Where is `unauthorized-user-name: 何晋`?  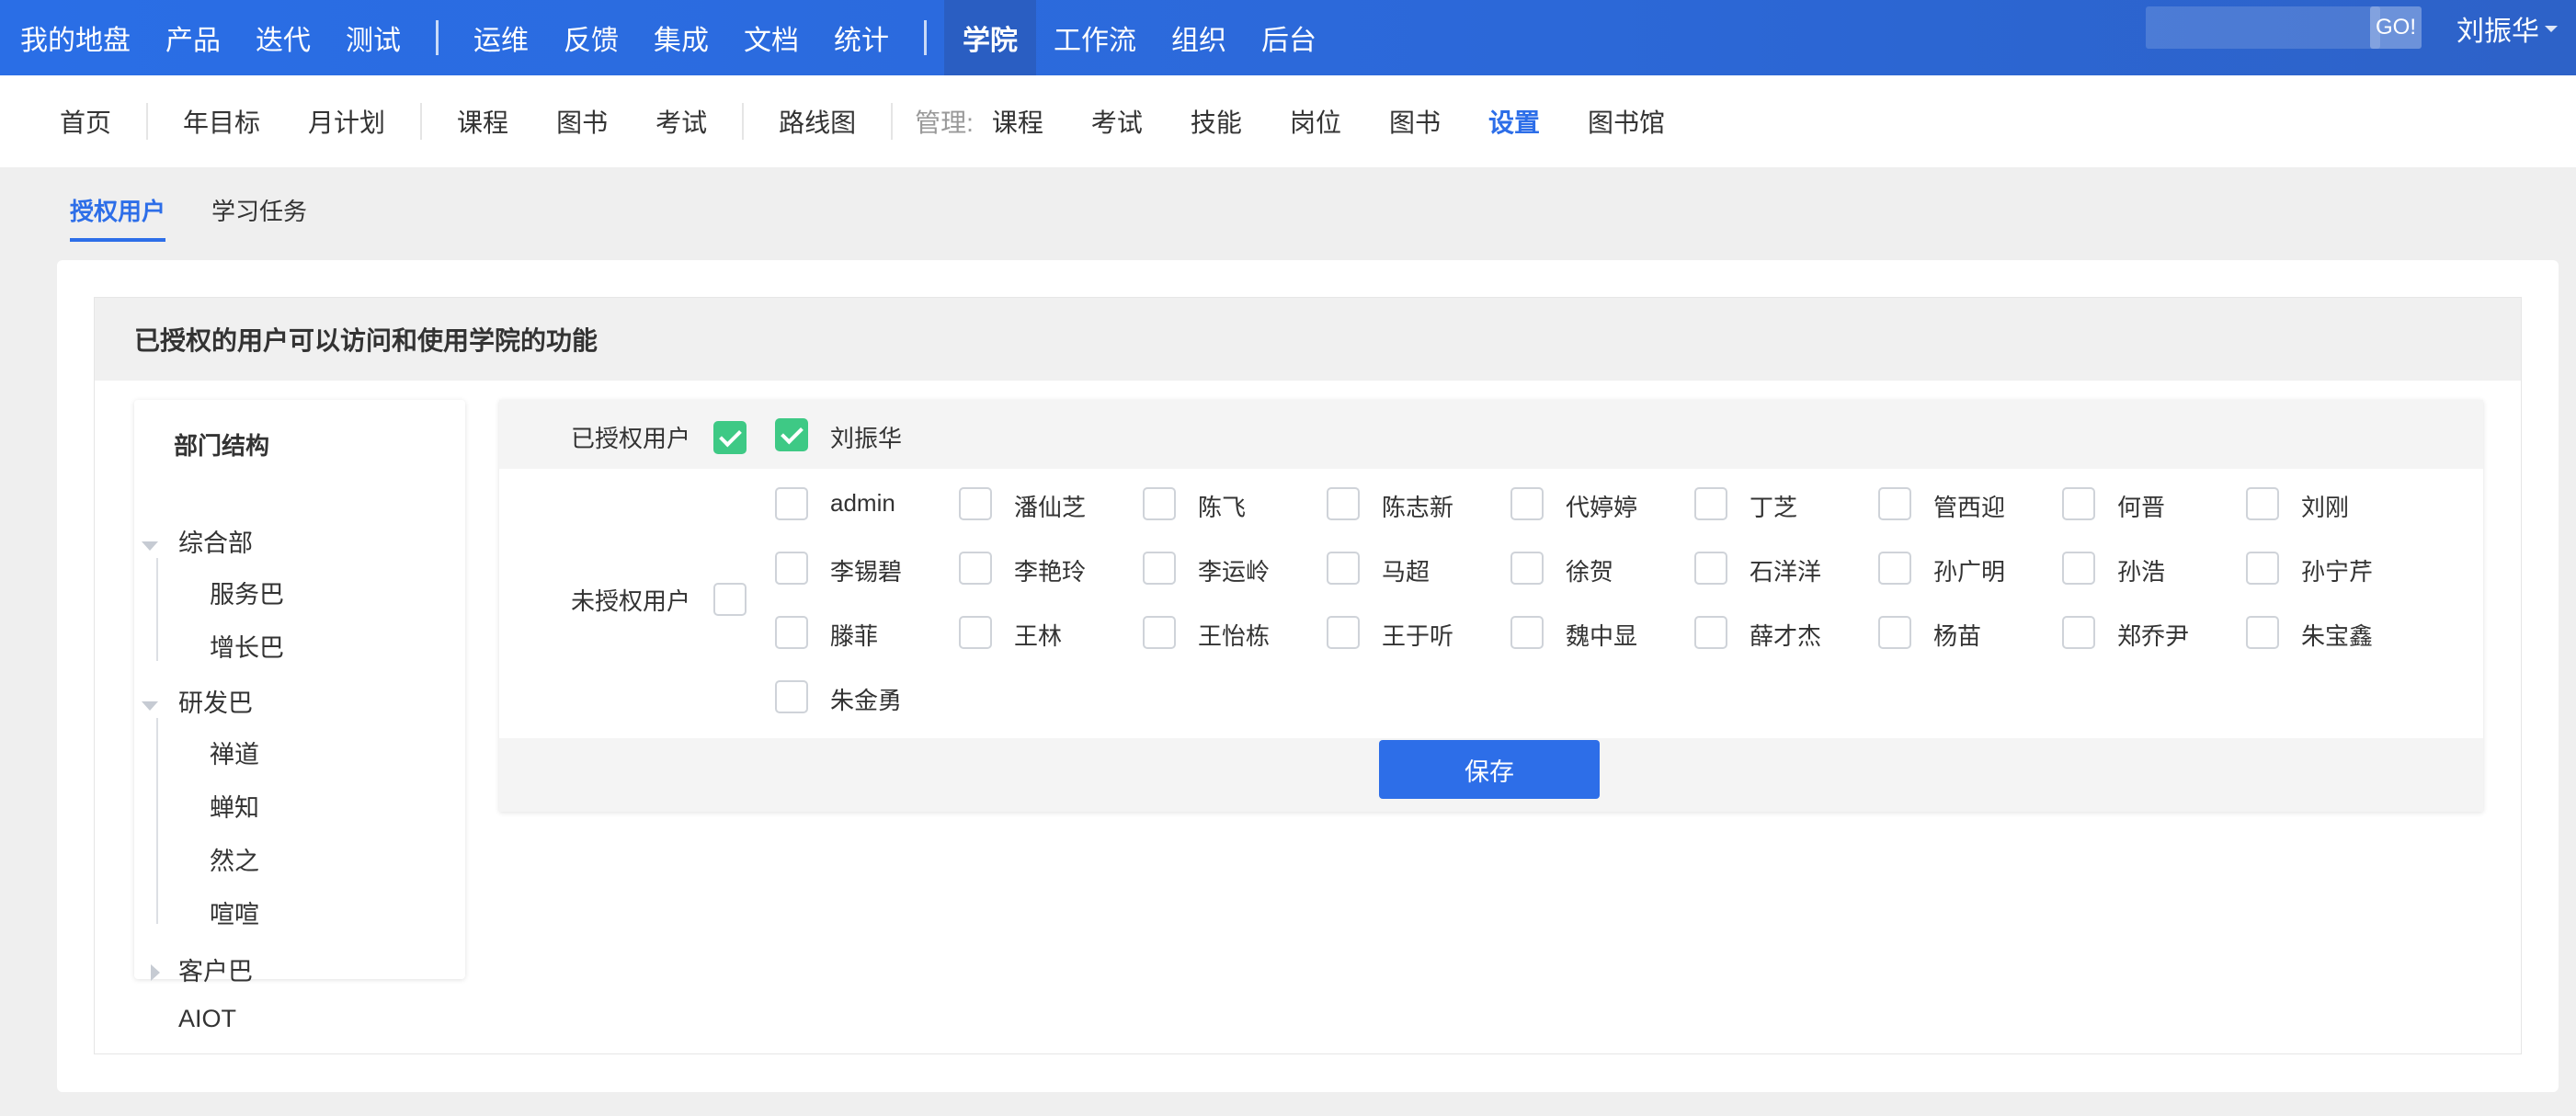 unauthorized-user-name: 何晋 is located at coordinates (2141, 508).